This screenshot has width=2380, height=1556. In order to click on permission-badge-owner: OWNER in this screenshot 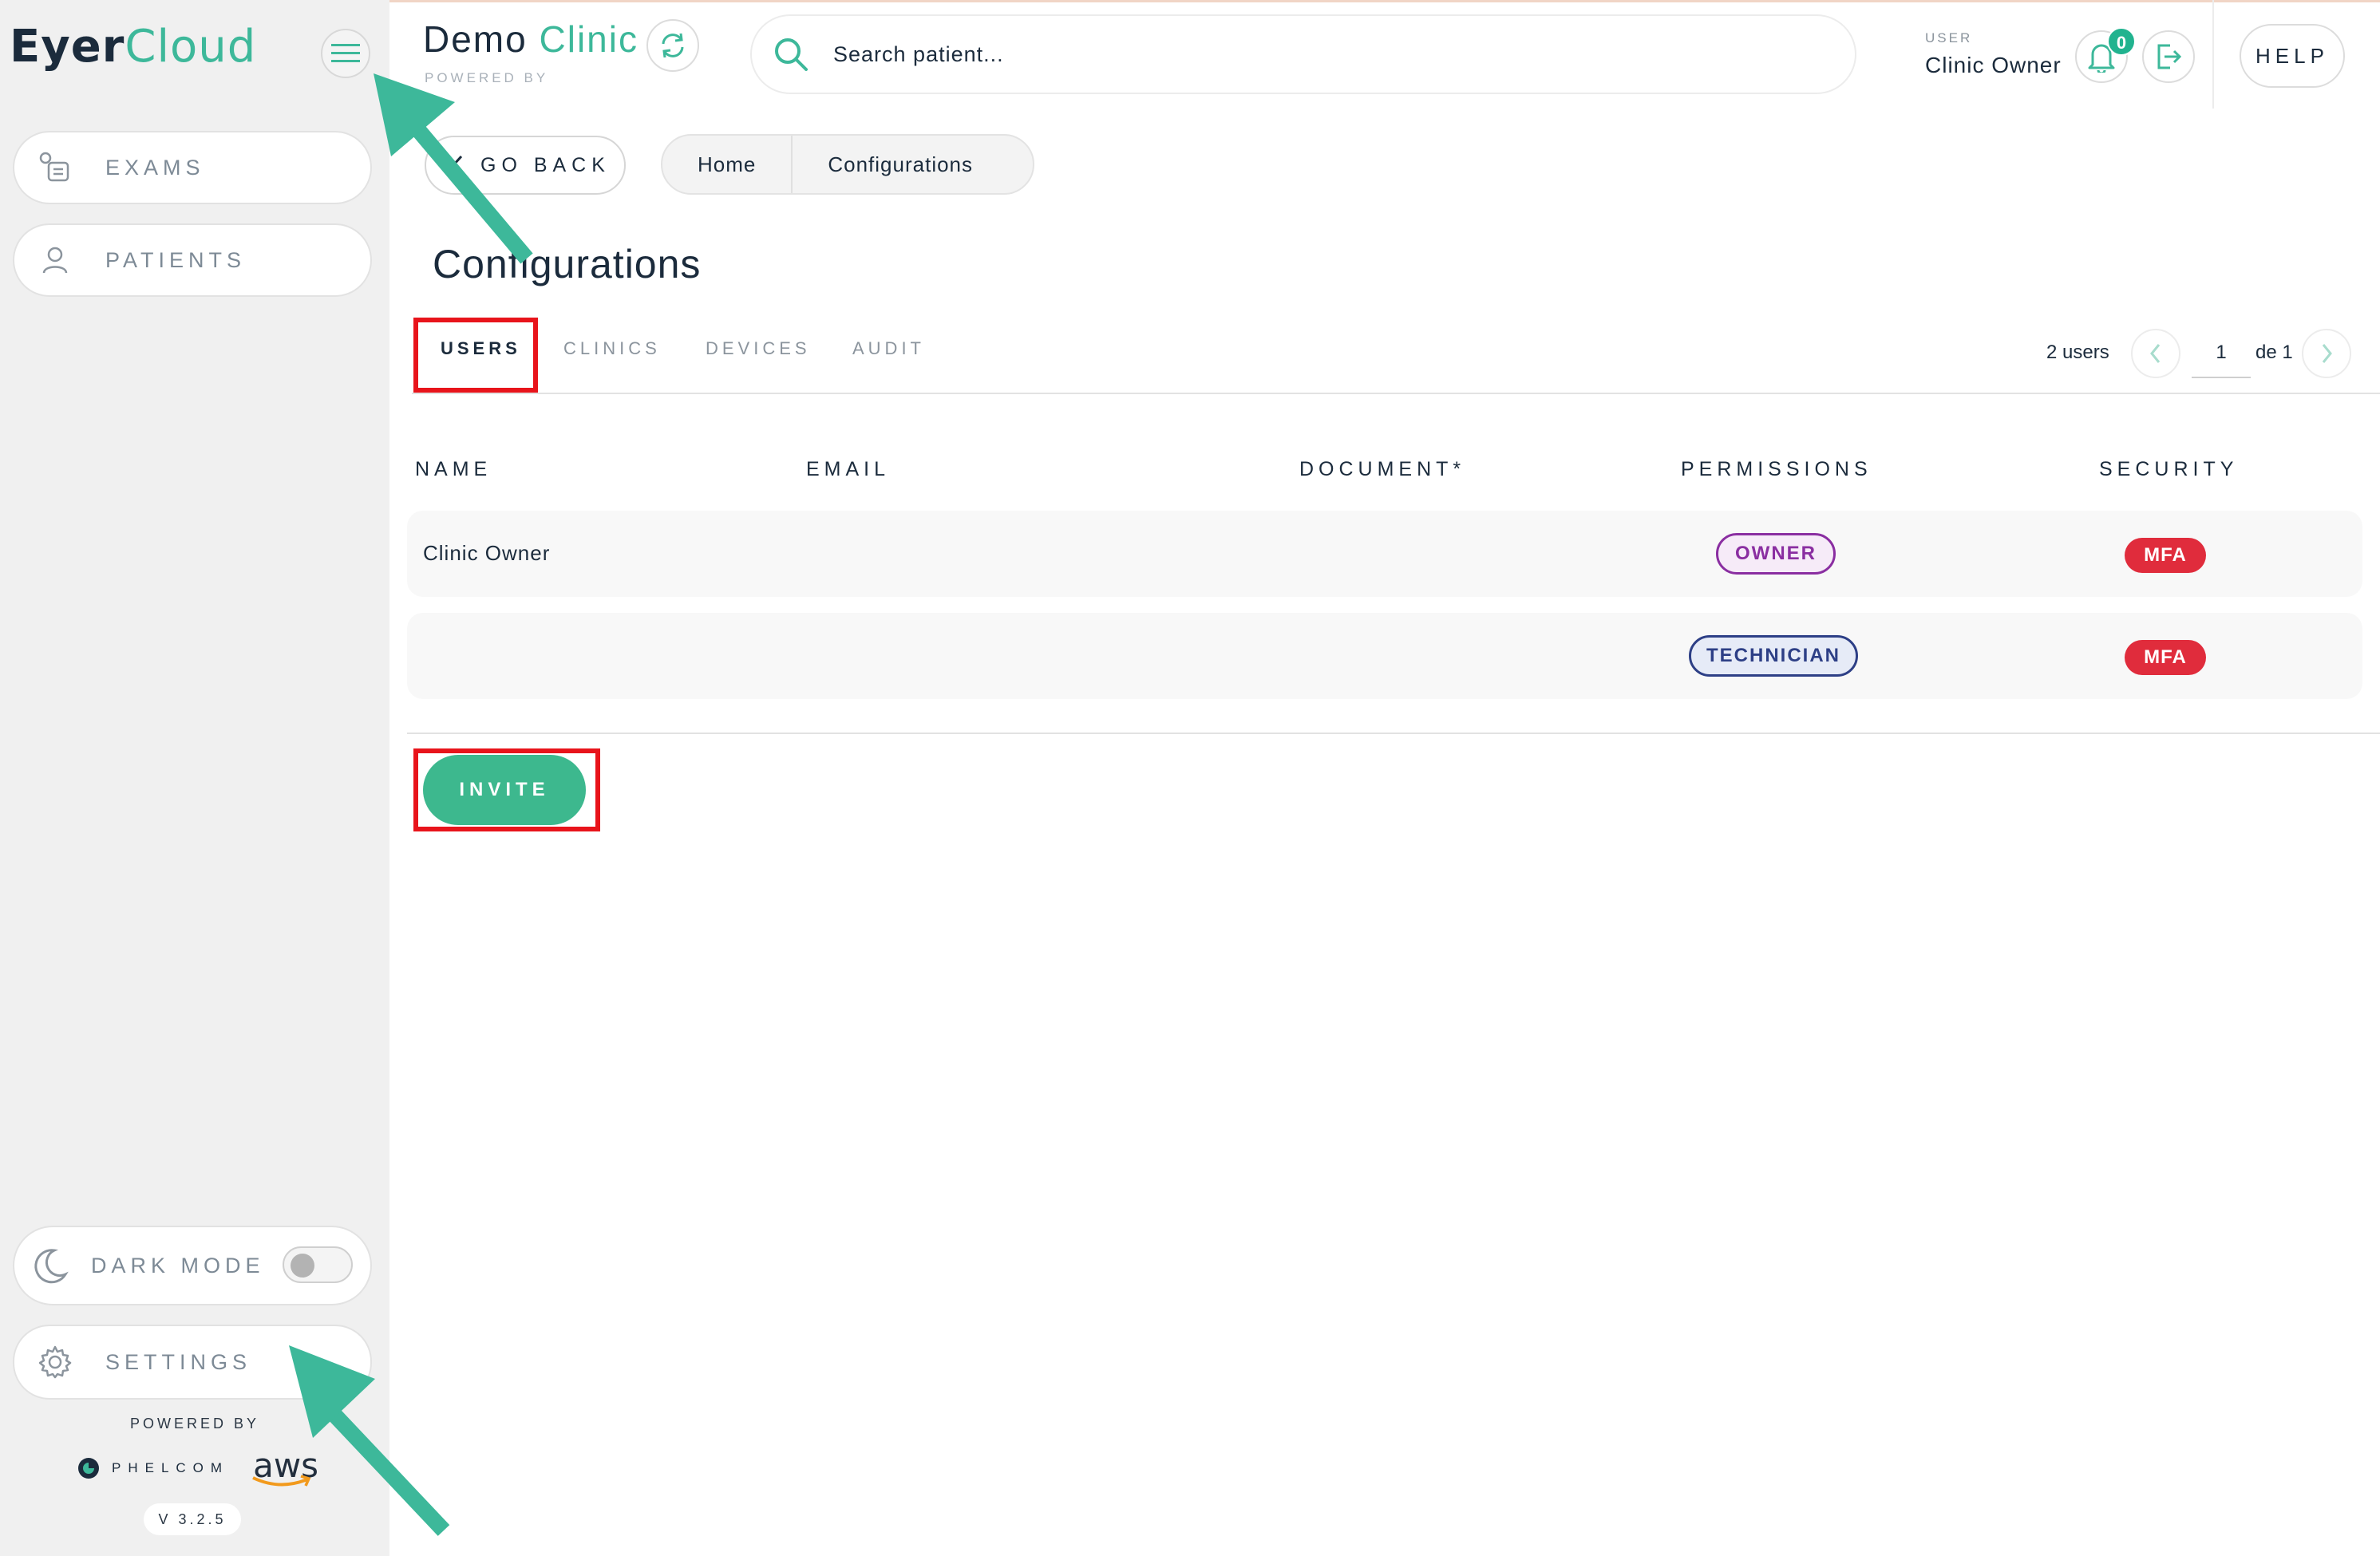, I will do `click(1776, 554)`.